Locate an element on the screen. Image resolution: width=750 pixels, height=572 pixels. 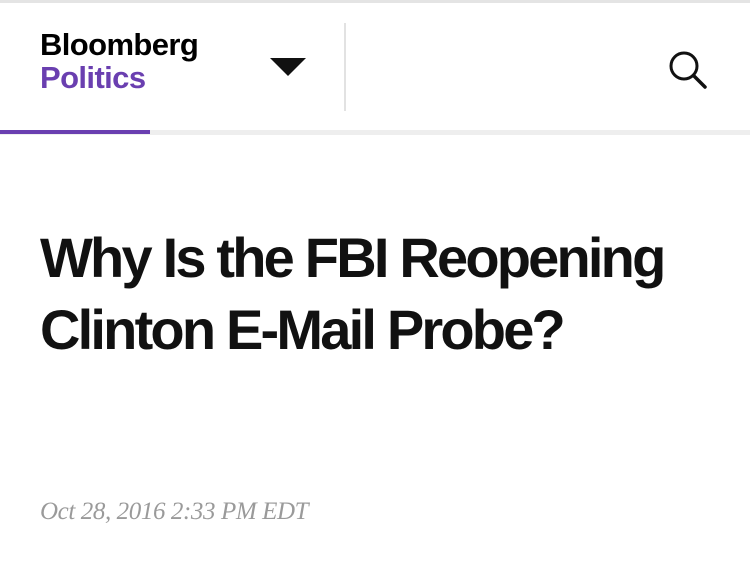
bloomberg-politics-logo: Bloomberg Politics is located at coordinates (119, 61).